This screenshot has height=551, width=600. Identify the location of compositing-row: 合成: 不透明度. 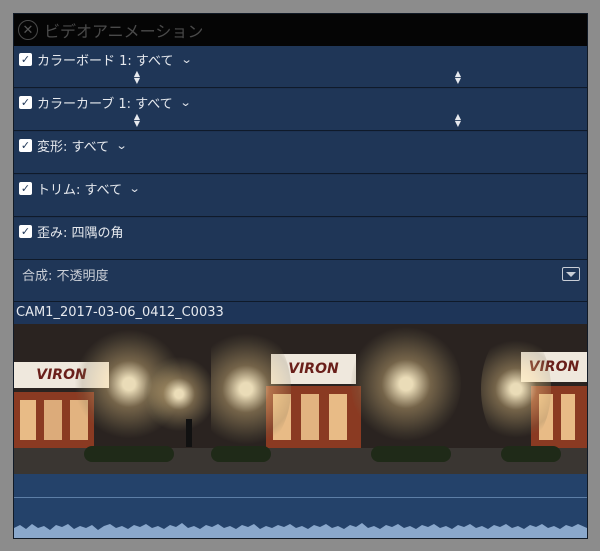
(300, 281).